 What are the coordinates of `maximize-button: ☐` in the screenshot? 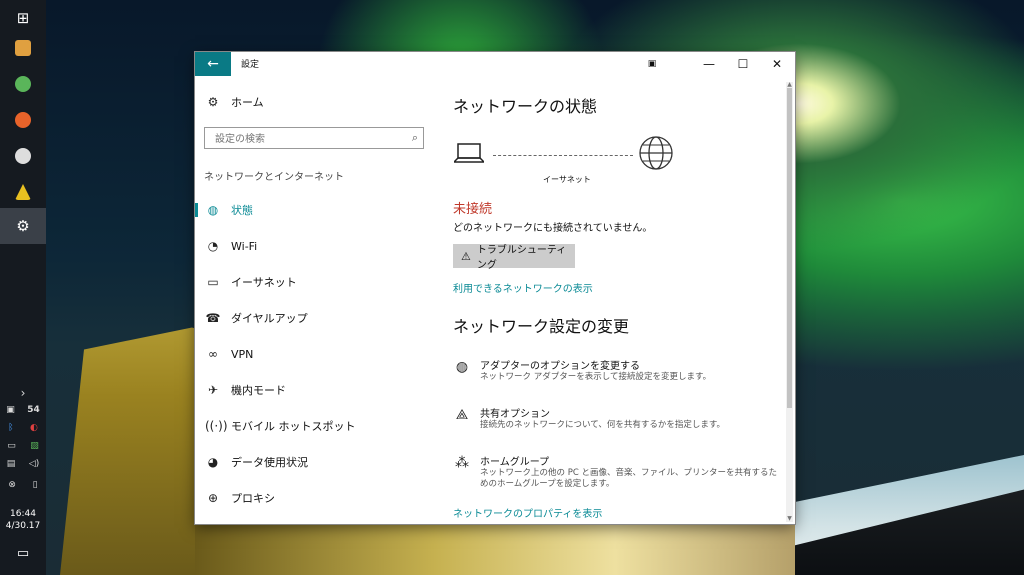 It's located at (743, 64).